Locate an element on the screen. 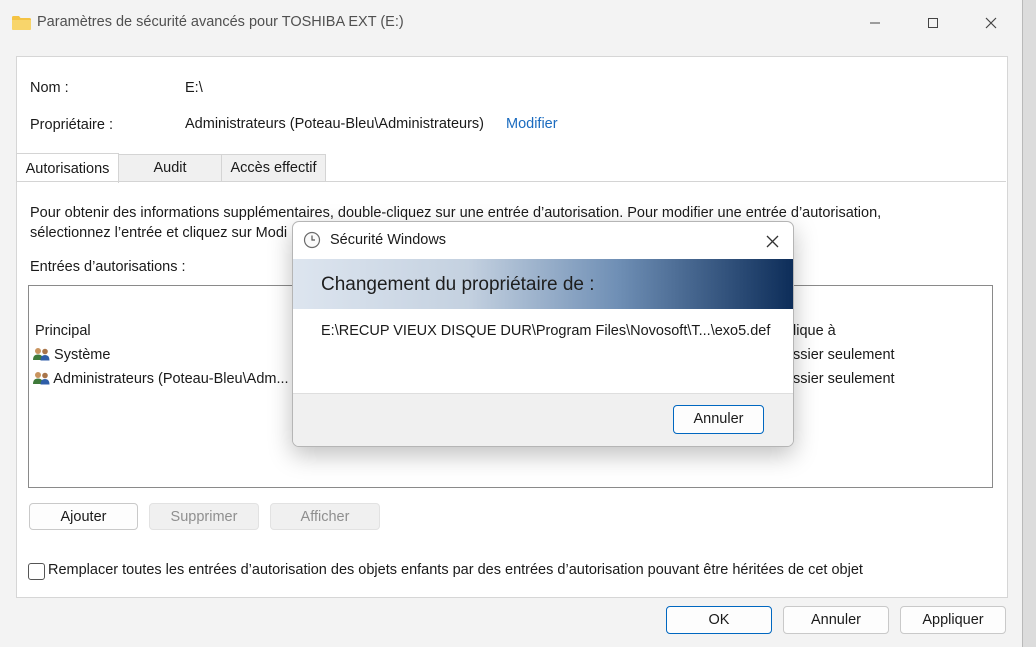 This screenshot has height=647, width=1036. column-header-applies-to: lique à is located at coordinates (814, 331).